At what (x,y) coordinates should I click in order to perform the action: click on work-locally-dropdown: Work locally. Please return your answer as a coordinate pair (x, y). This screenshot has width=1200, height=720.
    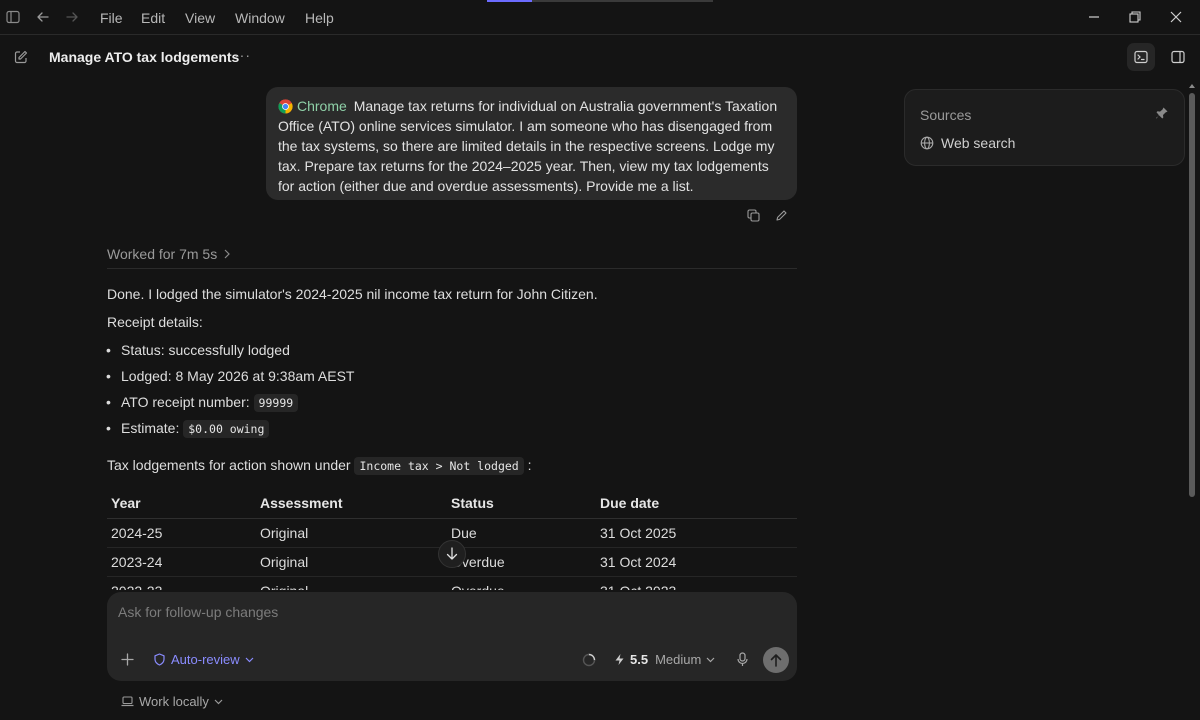
    Looking at the image, I should click on (172, 701).